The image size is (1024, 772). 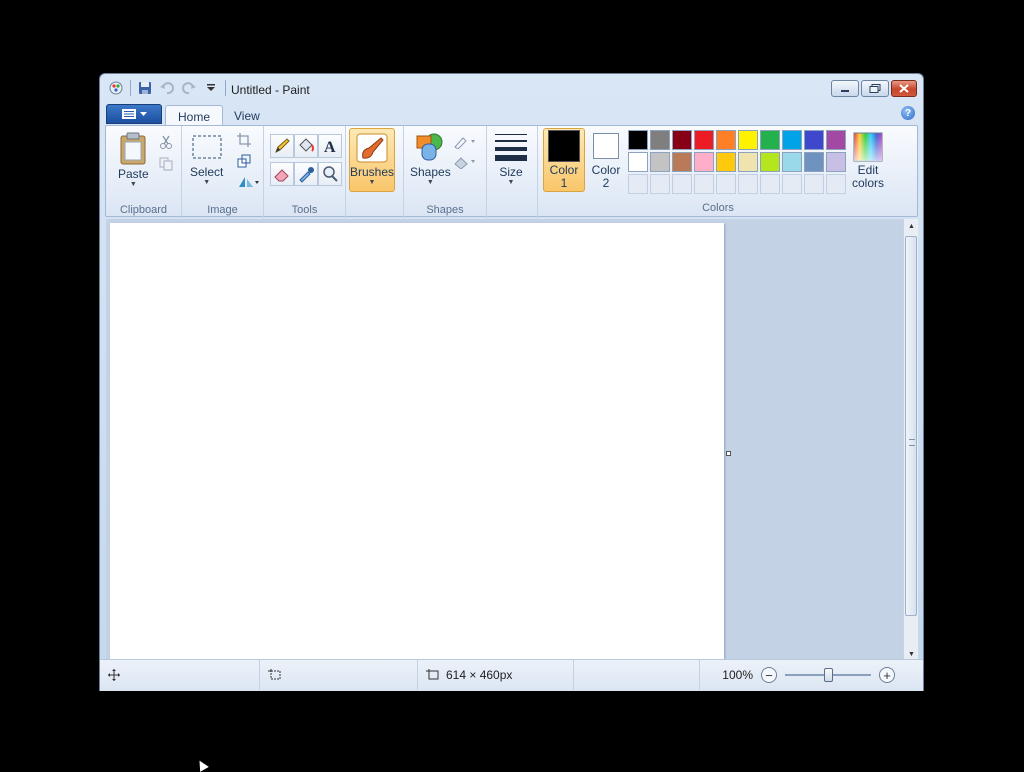 What do you see at coordinates (211, 88) in the screenshot?
I see `customize-qat-icon` at bounding box center [211, 88].